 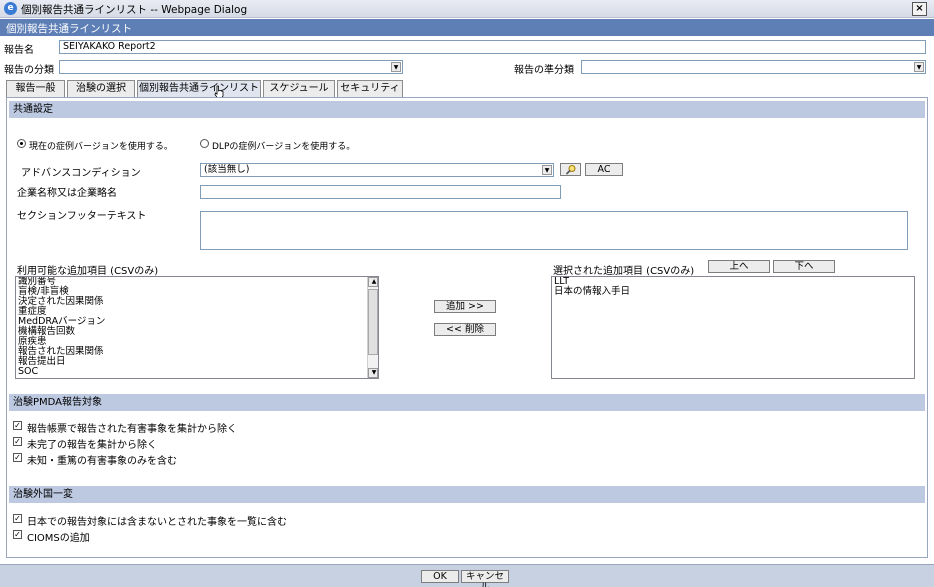 What do you see at coordinates (554, 230) in the screenshot?
I see `section-footer-textarea` at bounding box center [554, 230].